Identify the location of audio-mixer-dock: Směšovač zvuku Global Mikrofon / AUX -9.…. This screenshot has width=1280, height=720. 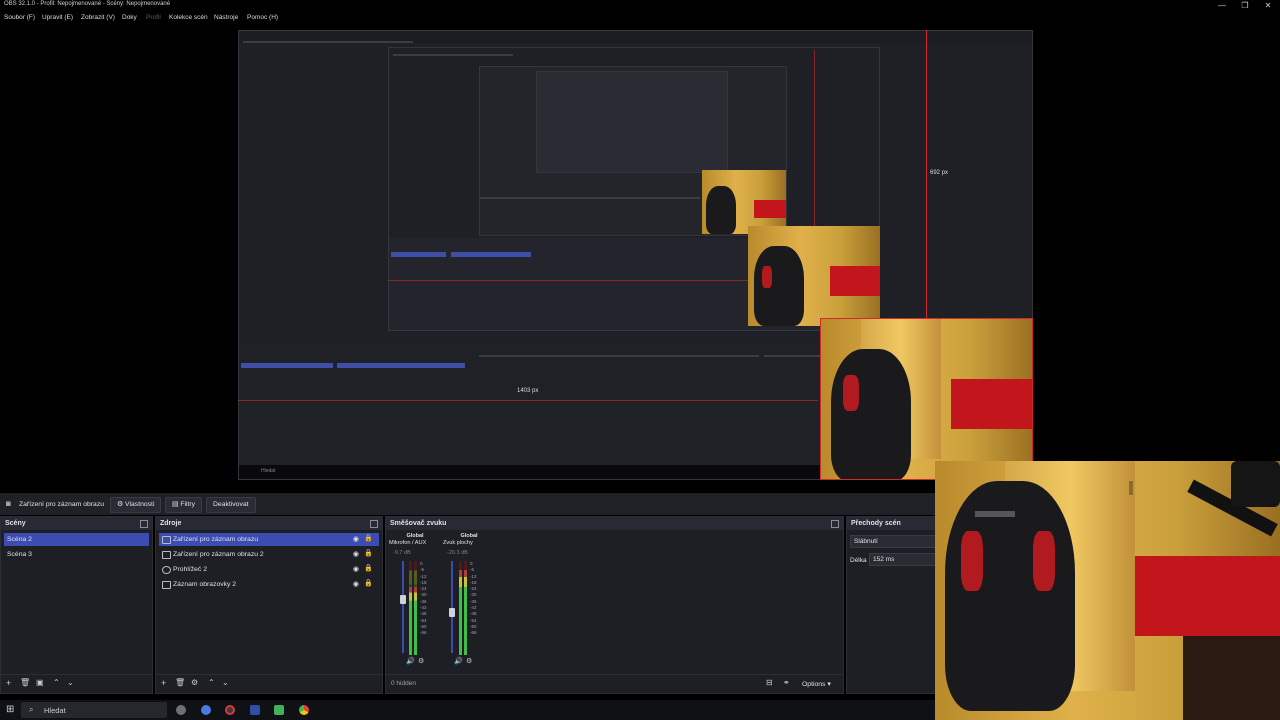
(614, 605).